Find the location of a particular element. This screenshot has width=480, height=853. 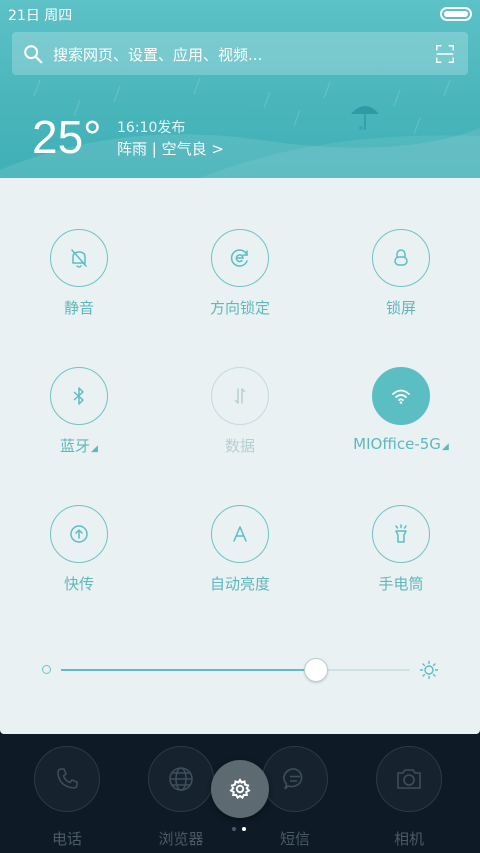

tile-wifi-button is located at coordinates (401, 396).